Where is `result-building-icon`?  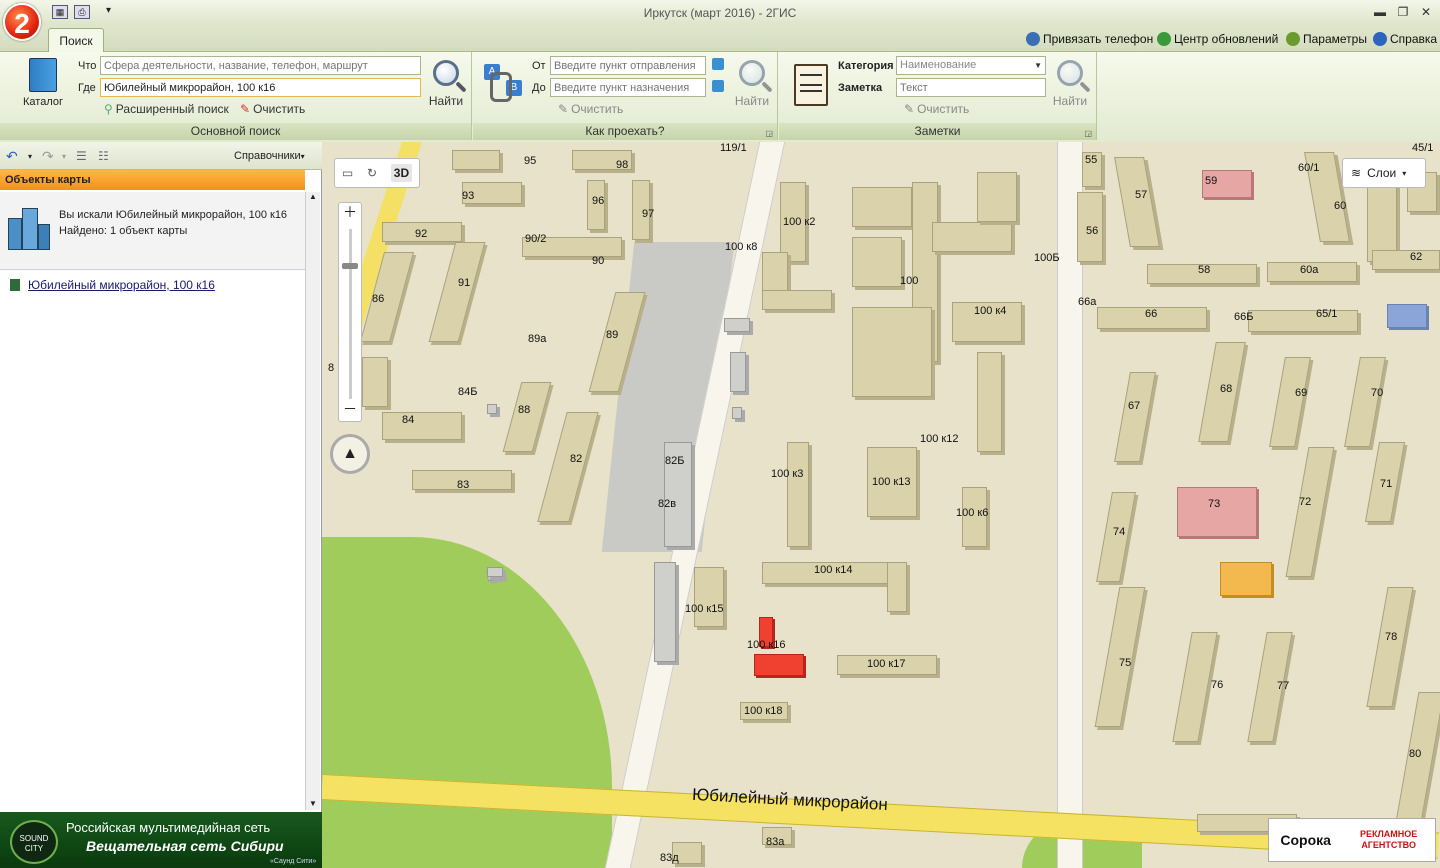 result-building-icon is located at coordinates (15, 285).